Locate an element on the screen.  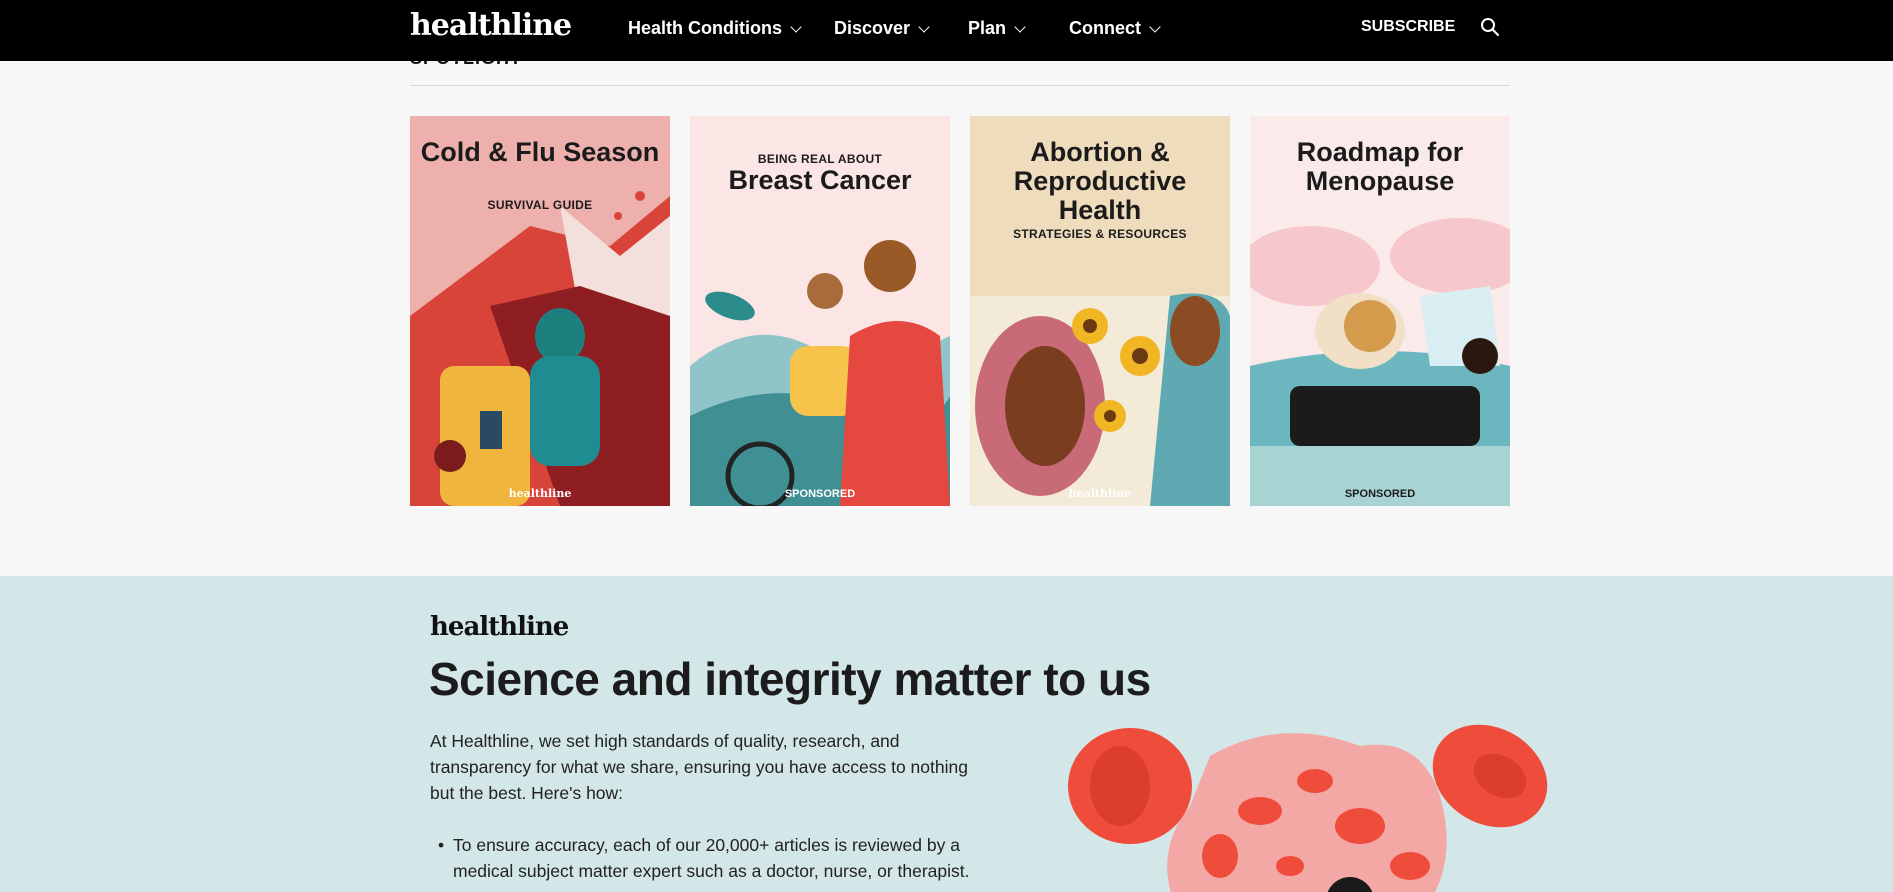
spotlight-card-menopause: Roadmap for Menopause SPONSORED is located at coordinates (1380, 311).